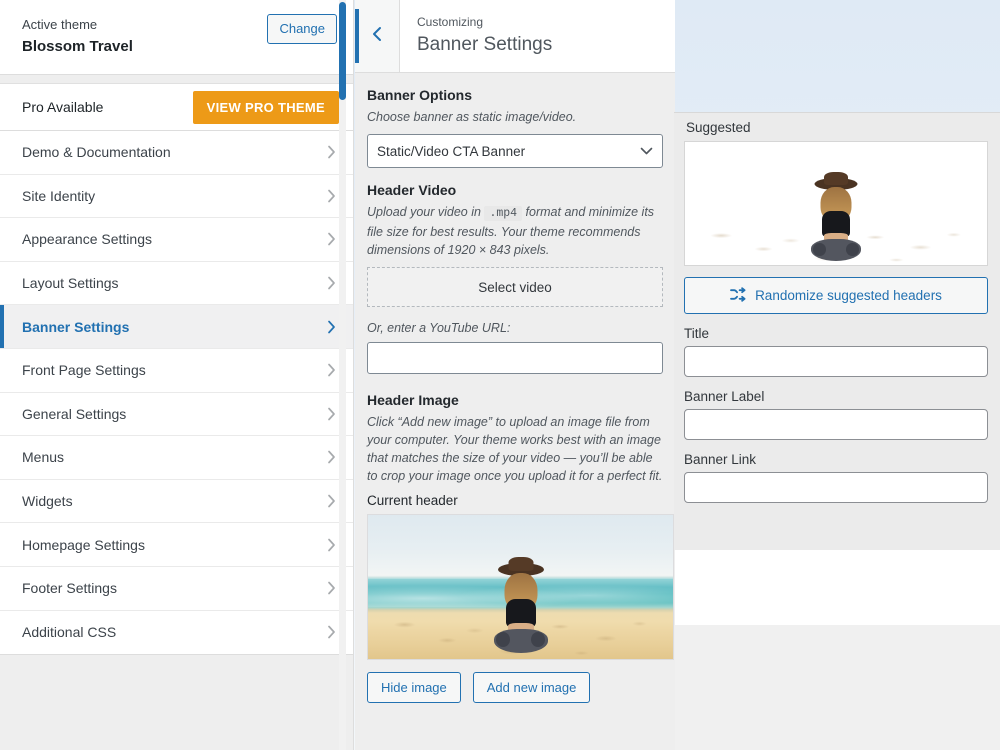 Image resolution: width=1000 pixels, height=750 pixels. Describe the element at coordinates (176, 327) in the screenshot. I see `sidebar-item-banner-settings: Banner Settings` at that location.